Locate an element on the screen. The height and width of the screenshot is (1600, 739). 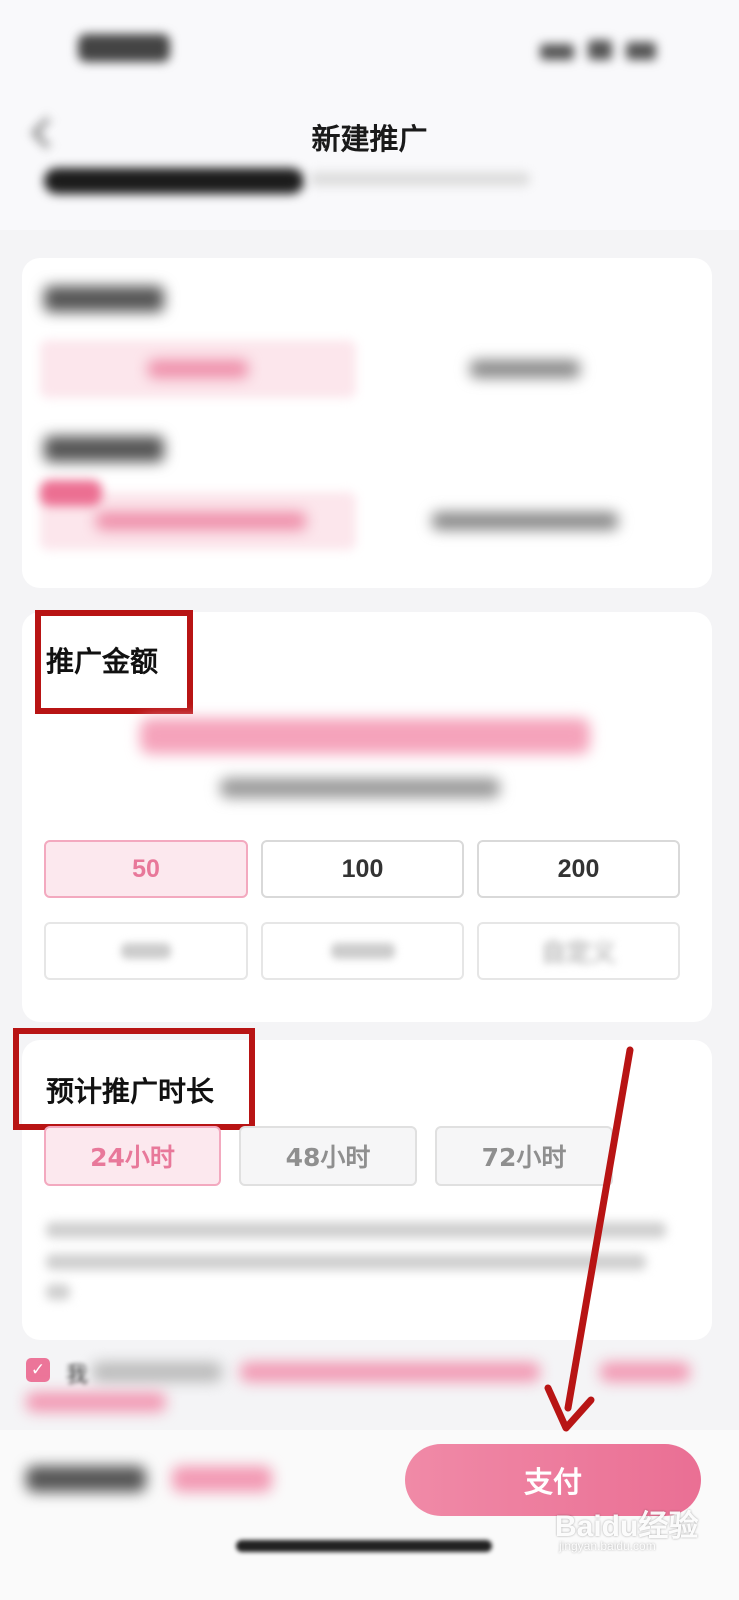
type-section-title is located at coordinates (104, 449).